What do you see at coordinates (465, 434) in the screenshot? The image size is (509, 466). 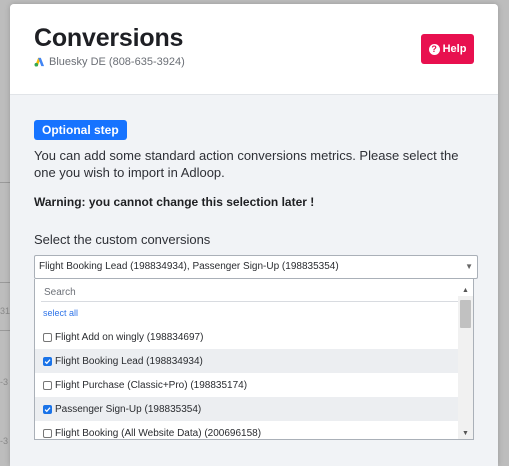 I see `scroll-down-icon: ▼` at bounding box center [465, 434].